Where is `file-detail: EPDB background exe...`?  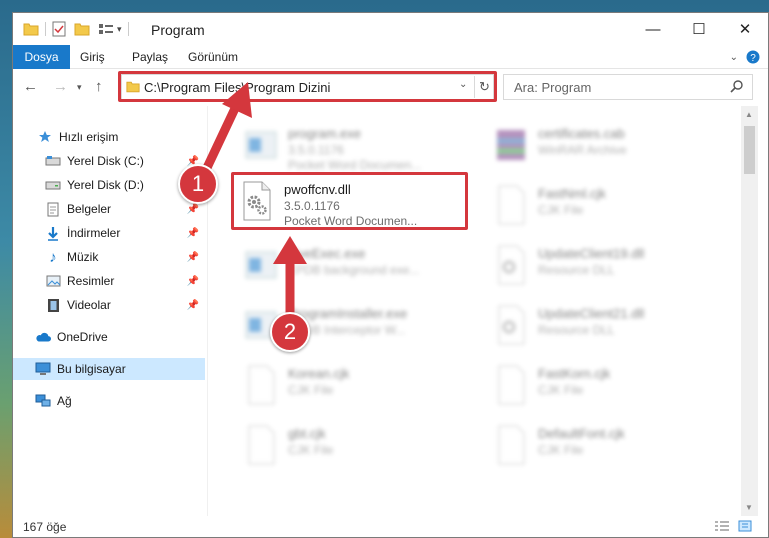
file-detail: EPDB background exe... is located at coordinates (354, 270).